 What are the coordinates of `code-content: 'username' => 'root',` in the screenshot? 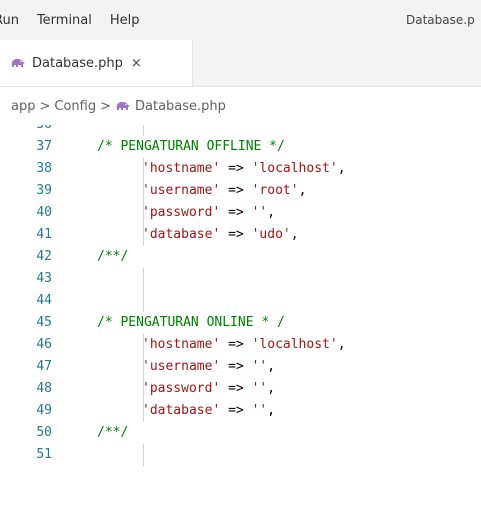 It's located at (224, 191).